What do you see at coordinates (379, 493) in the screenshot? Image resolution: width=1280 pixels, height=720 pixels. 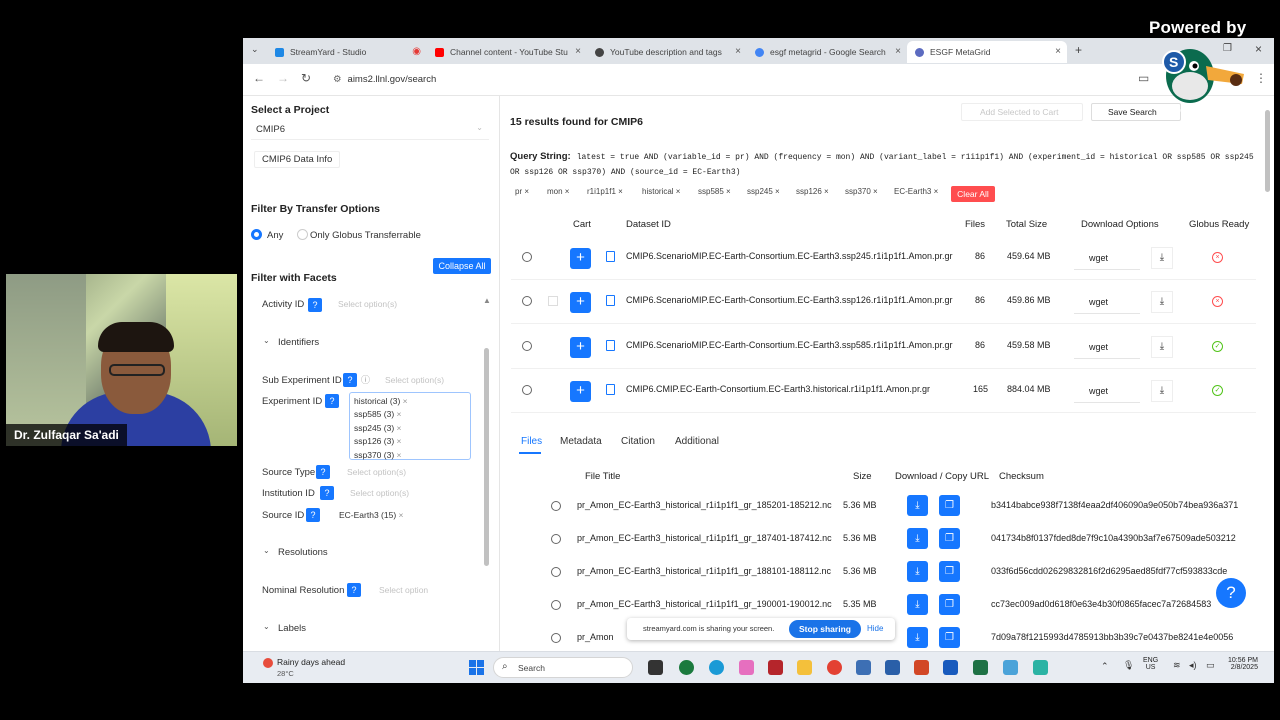 I see `institution-id-select: Select option(s)` at bounding box center [379, 493].